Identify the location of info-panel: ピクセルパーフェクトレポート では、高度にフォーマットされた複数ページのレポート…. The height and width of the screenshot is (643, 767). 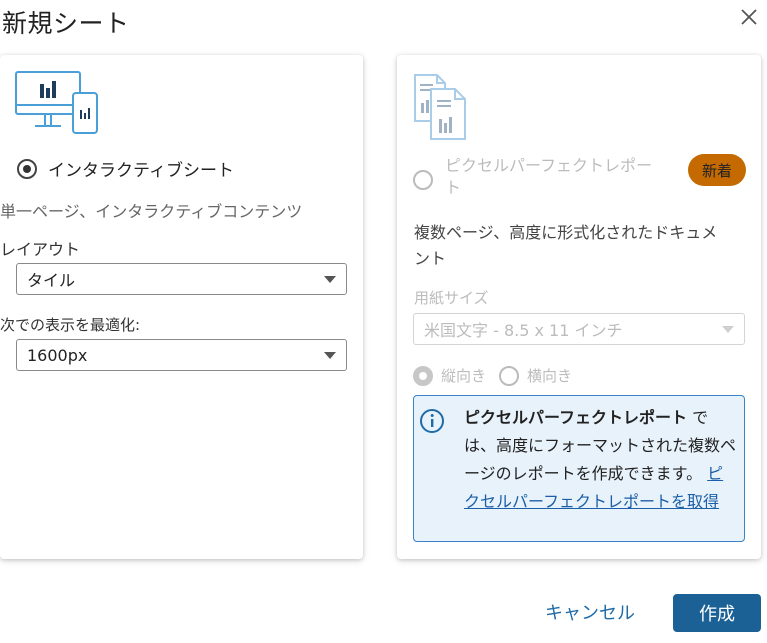
(579, 468).